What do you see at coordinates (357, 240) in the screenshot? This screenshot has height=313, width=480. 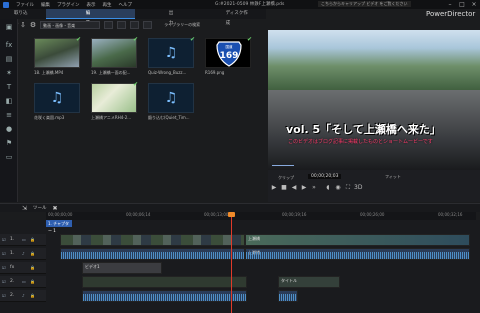 I see `video-clip: 上瀬橋` at bounding box center [357, 240].